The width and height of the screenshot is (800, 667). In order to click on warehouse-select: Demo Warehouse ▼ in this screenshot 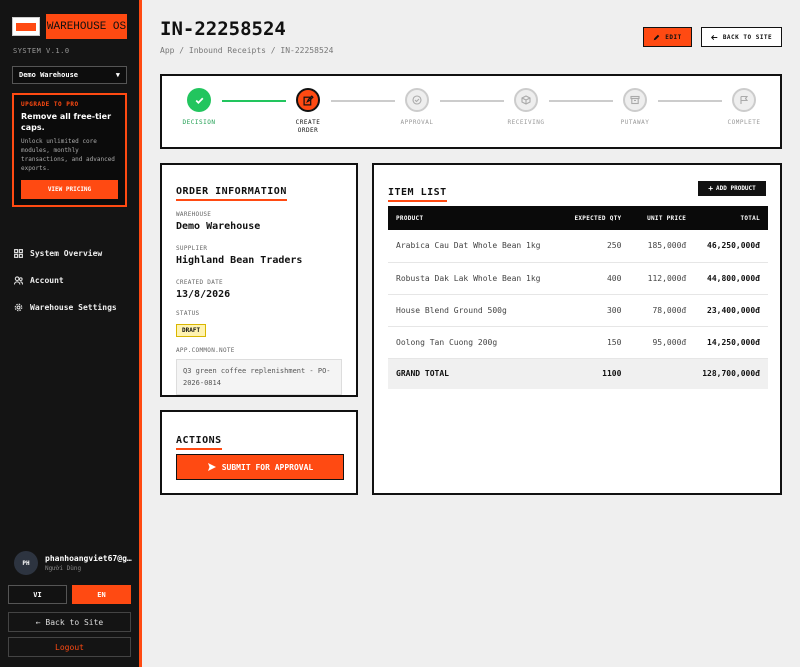, I will do `click(69, 75)`.